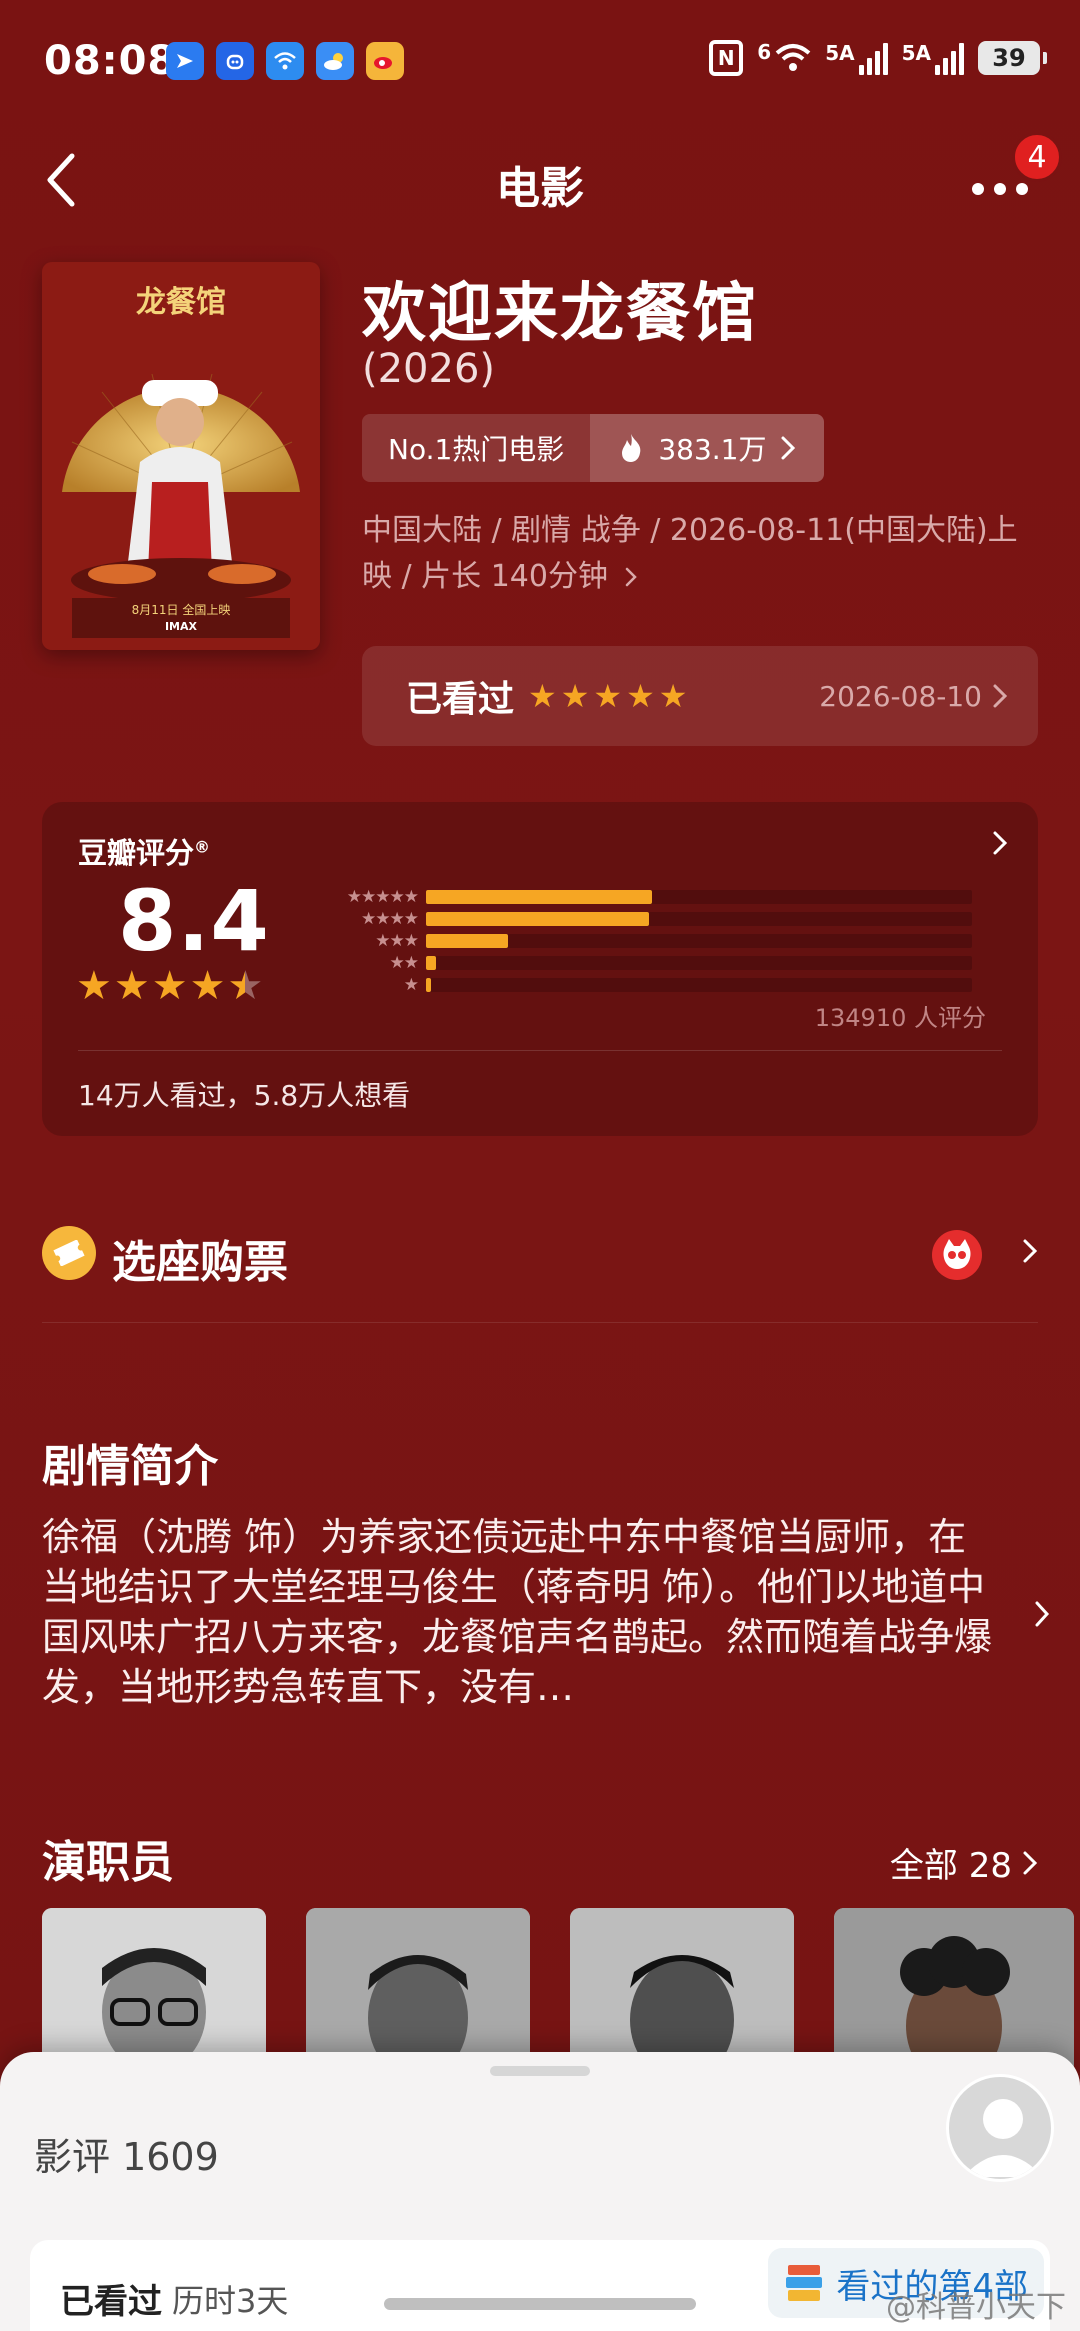 This screenshot has width=1080, height=2331. Describe the element at coordinates (181, 302) in the screenshot. I see `svg-text: 龙餐馆` at that location.